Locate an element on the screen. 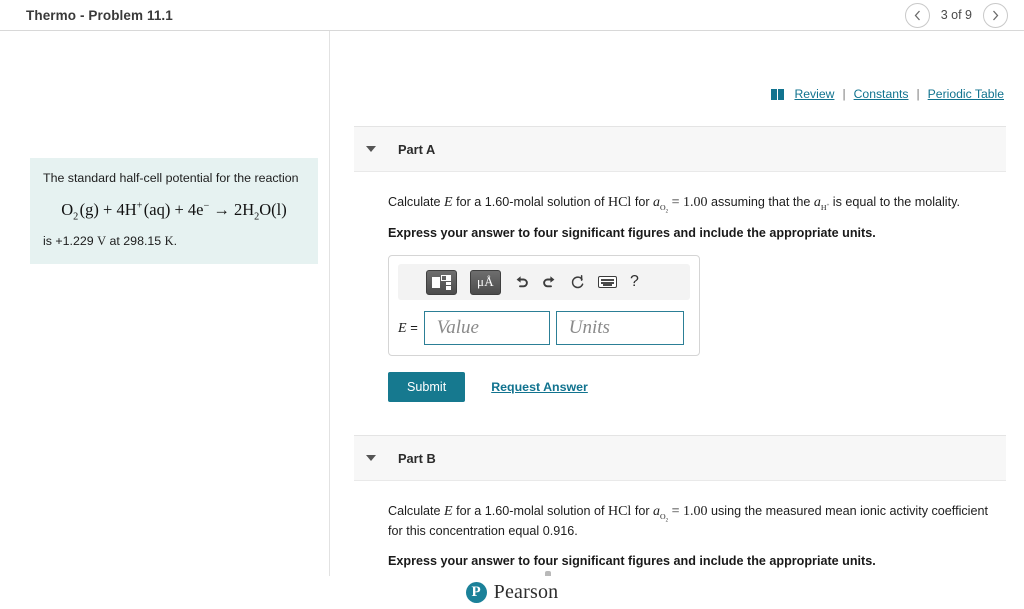 The width and height of the screenshot is (1024, 609). part-a-value-placeholder: Value is located at coordinates (457, 327).